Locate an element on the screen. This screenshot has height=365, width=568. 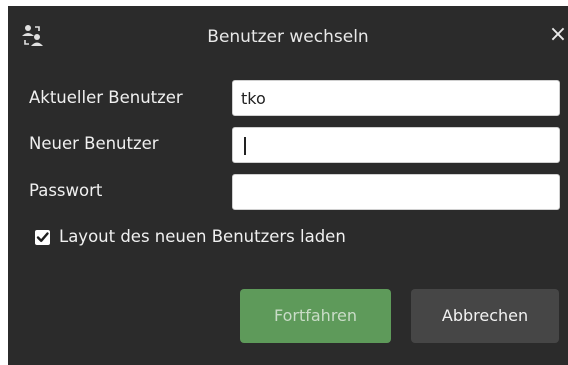
cancel-button: Abbrechen is located at coordinates (485, 316).